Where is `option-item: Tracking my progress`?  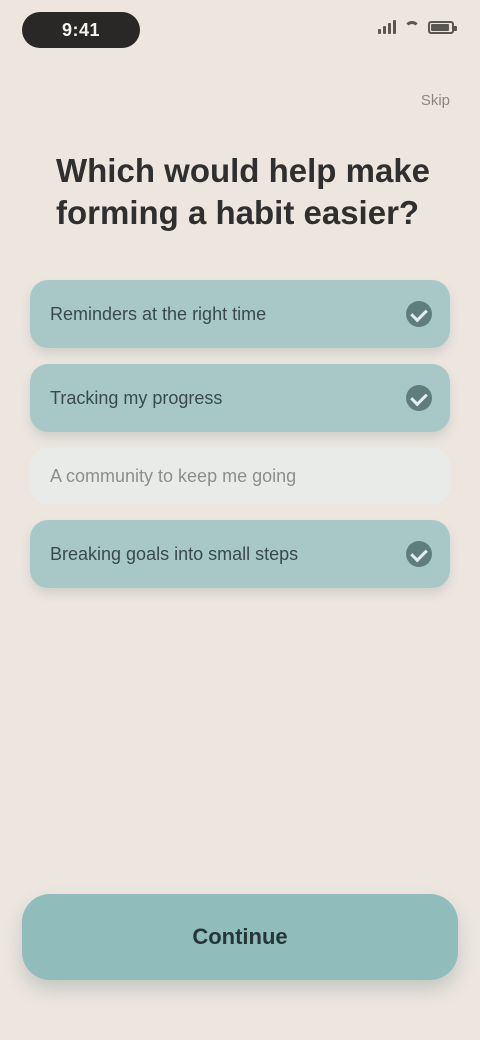
option-item: Tracking my progress is located at coordinates (240, 398).